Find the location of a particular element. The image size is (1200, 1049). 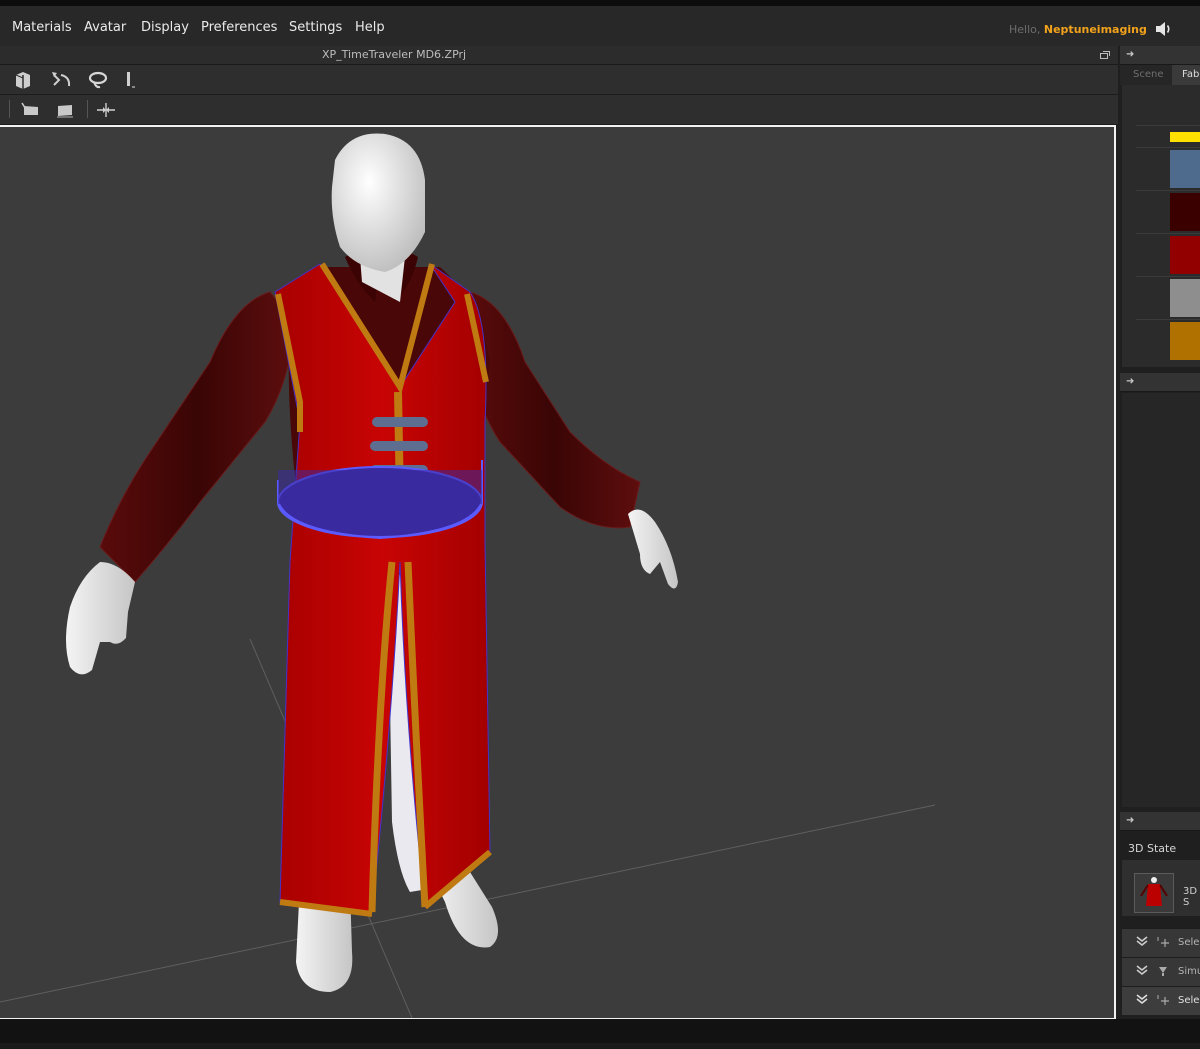

greeting-prefix: Hello, is located at coordinates (1025, 29).